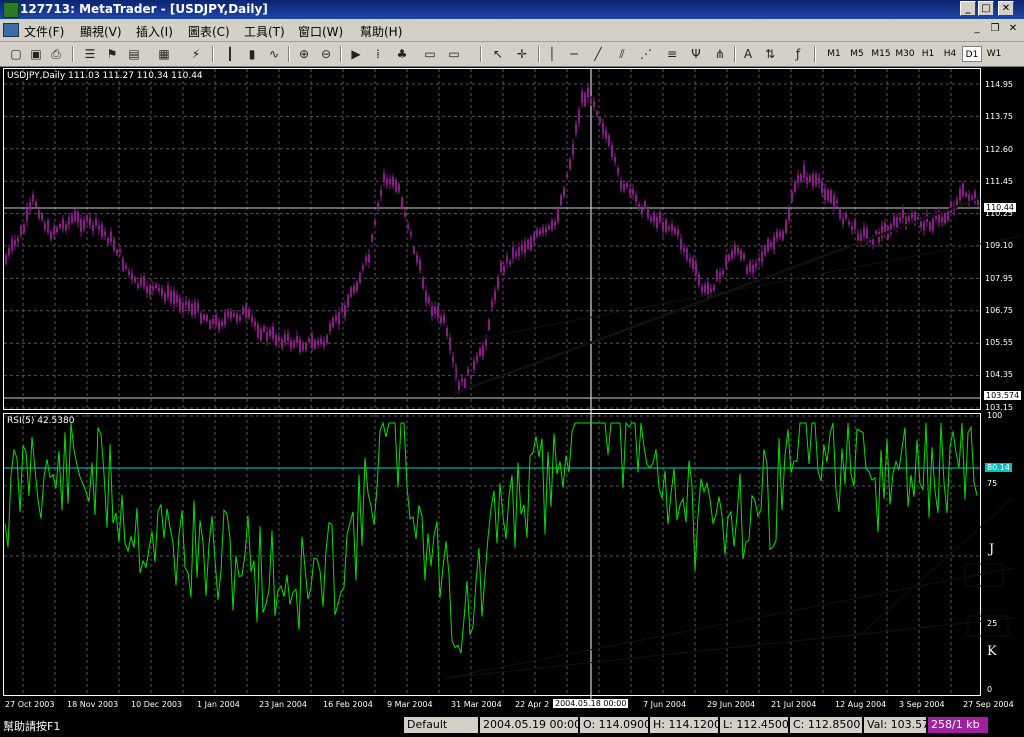 This screenshot has height=737, width=1024. Describe the element at coordinates (112, 54) in the screenshot. I see `navigator-icon: ⚑` at that location.